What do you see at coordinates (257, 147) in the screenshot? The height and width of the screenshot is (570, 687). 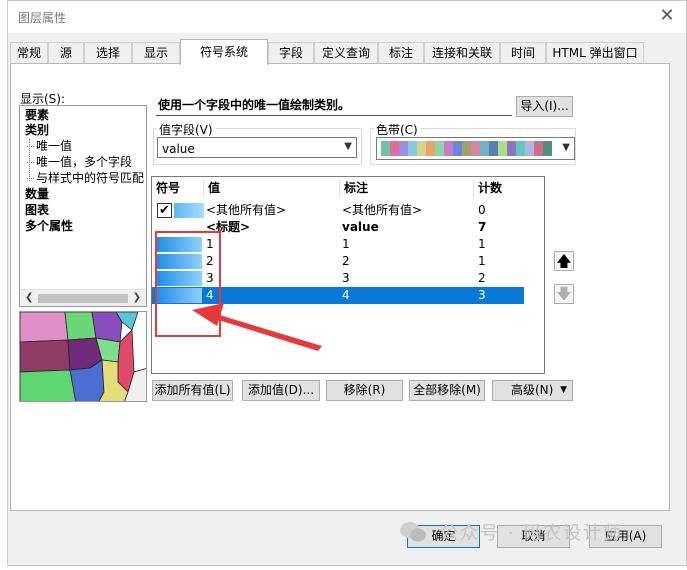 I see `value-field-select: value ▼` at bounding box center [257, 147].